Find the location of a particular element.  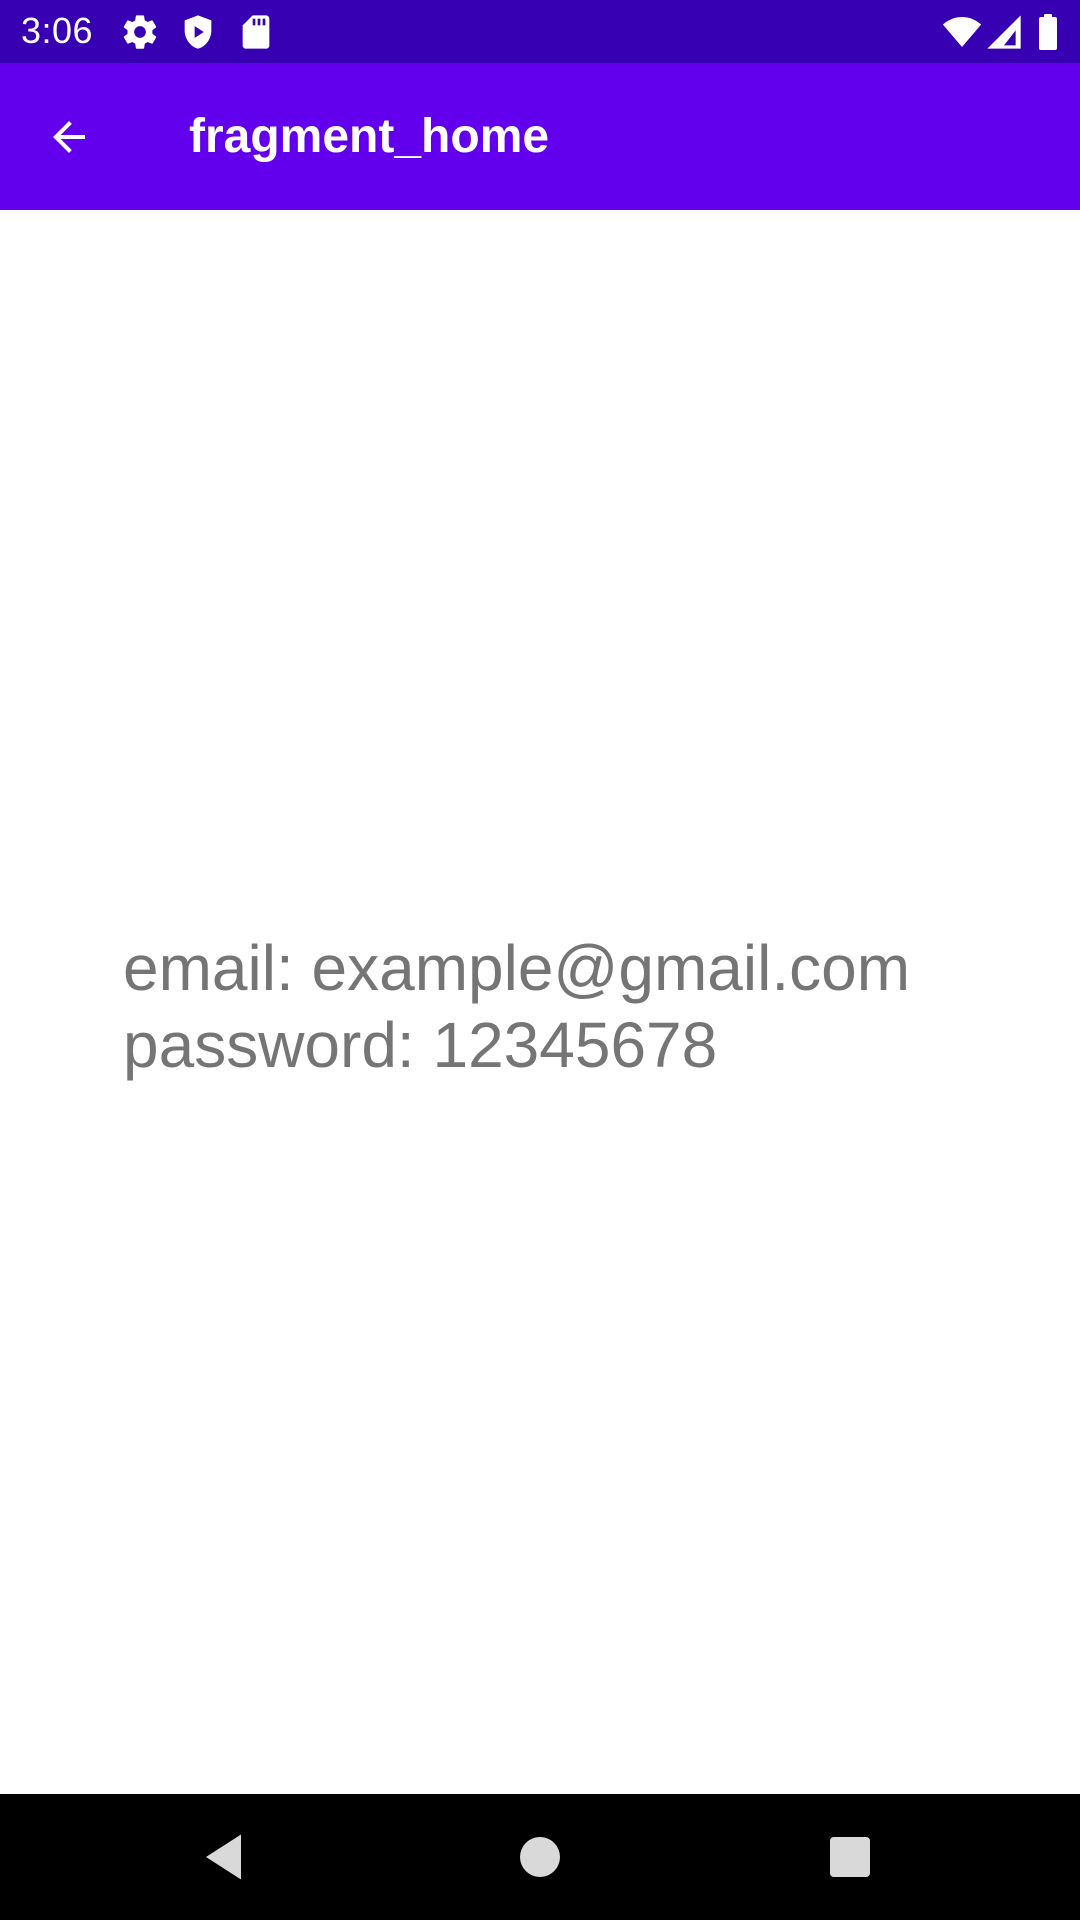

back-button is located at coordinates (69, 137).